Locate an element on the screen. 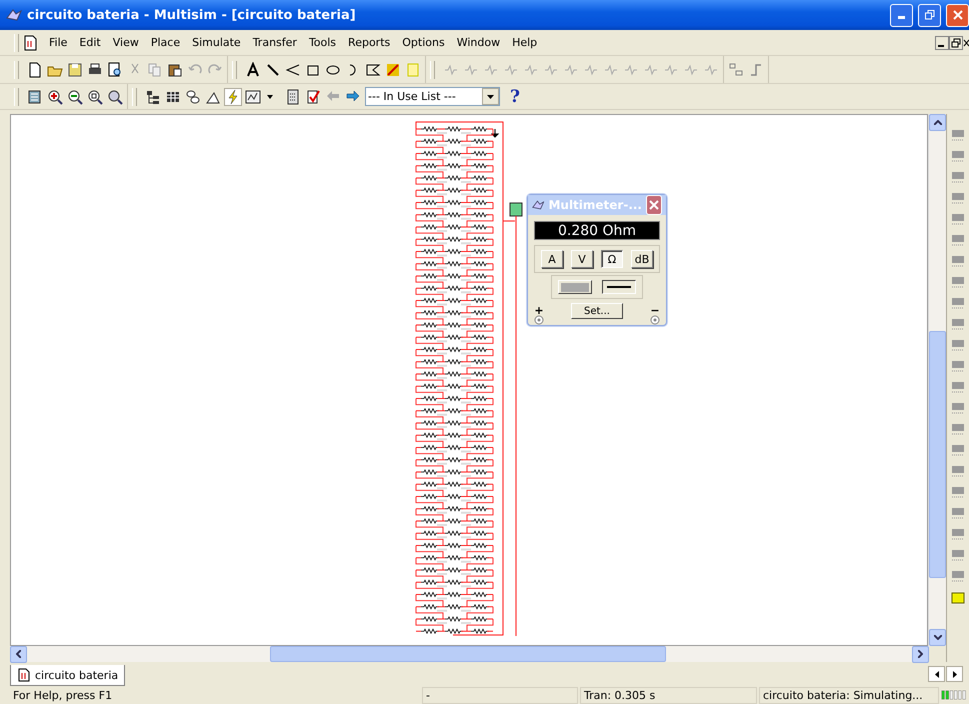 The width and height of the screenshot is (969, 704). mode-button: V is located at coordinates (582, 259).